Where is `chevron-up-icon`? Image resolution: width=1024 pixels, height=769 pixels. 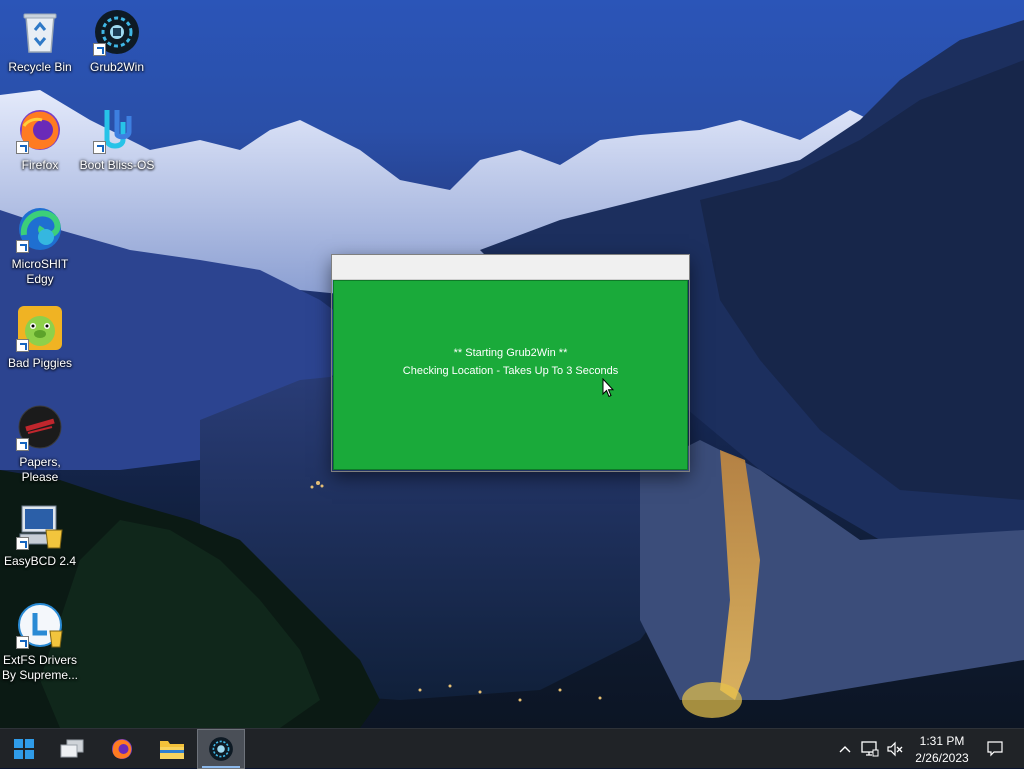
chevron-up-icon is located at coordinates (845, 749).